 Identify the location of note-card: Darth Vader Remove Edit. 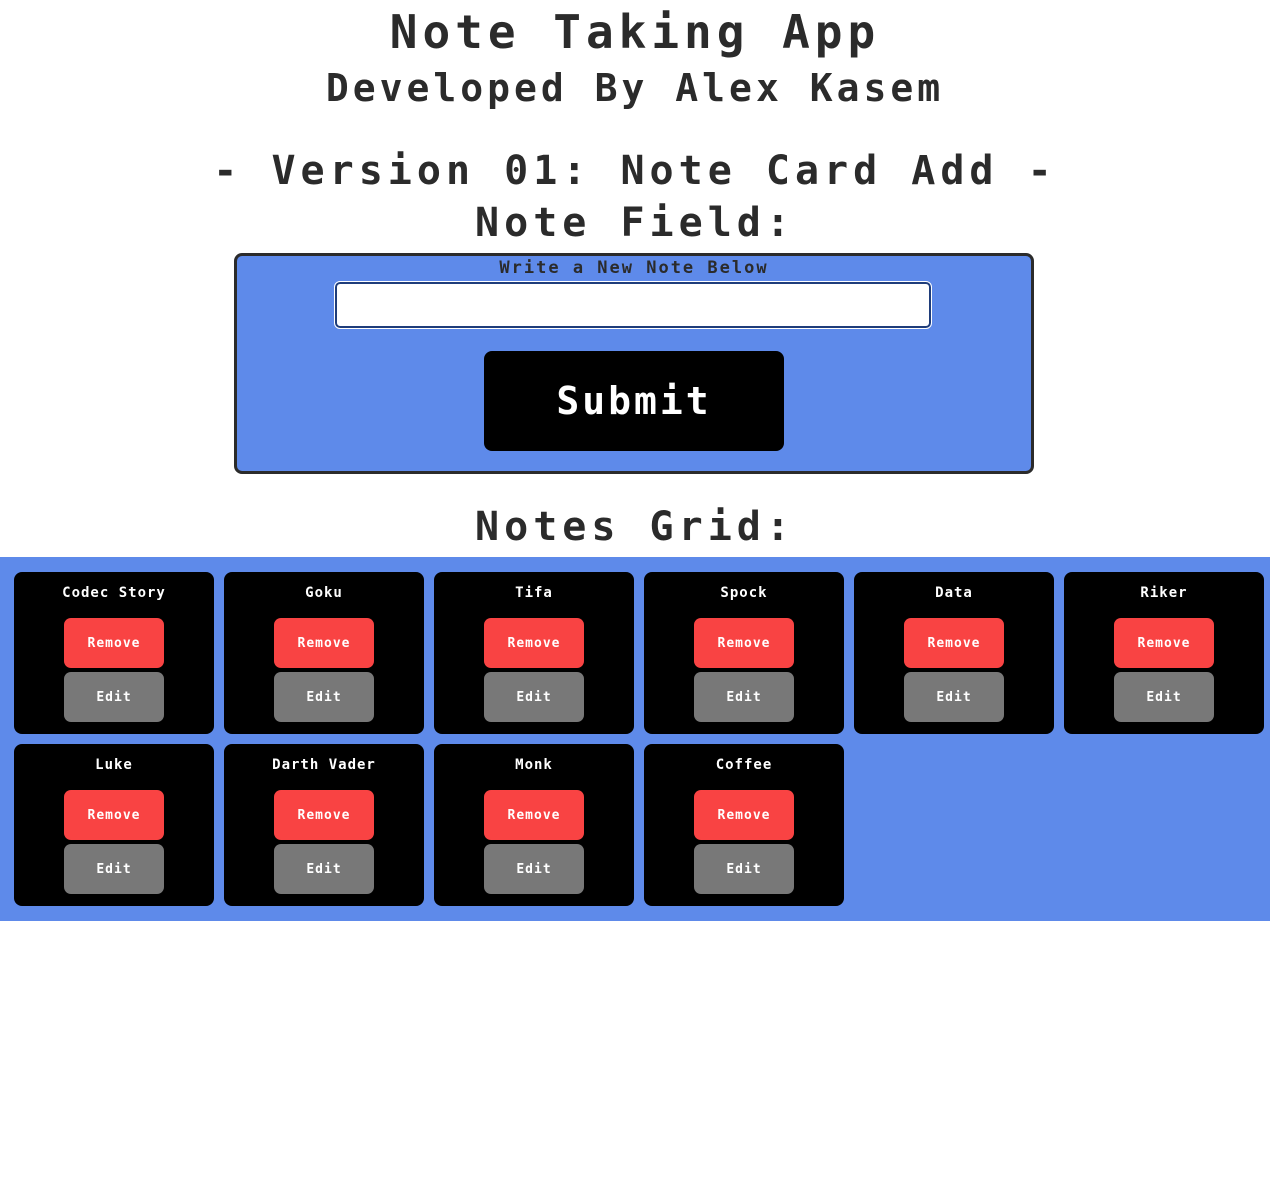
(324, 825).